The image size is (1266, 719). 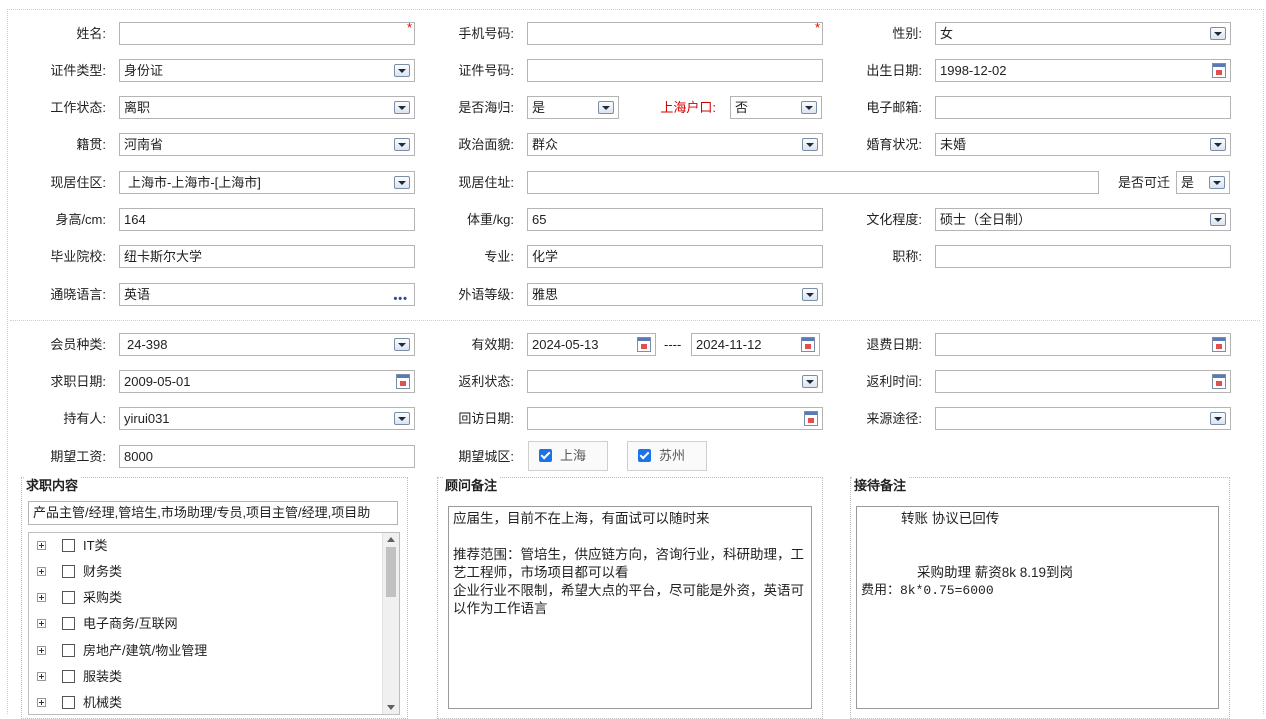 What do you see at coordinates (267, 294) in the screenshot?
I see `language-field: 英语 •••` at bounding box center [267, 294].